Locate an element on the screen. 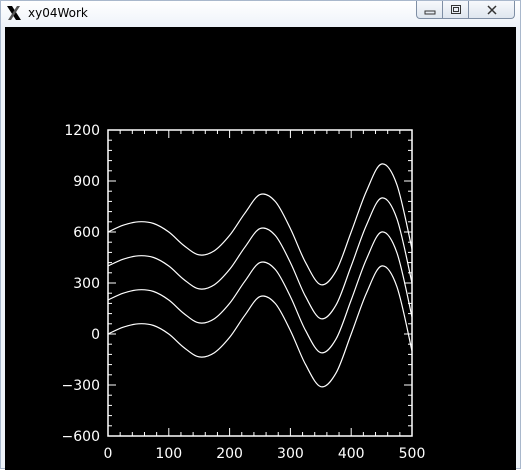 This screenshot has width=521, height=470. title-bar: xy04Work is located at coordinates (260, 14).